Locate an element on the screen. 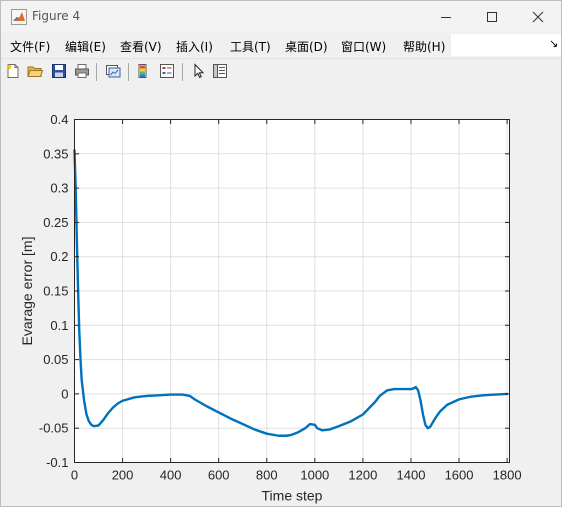 This screenshot has height=507, width=562. link-plot-icon is located at coordinates (113, 71).